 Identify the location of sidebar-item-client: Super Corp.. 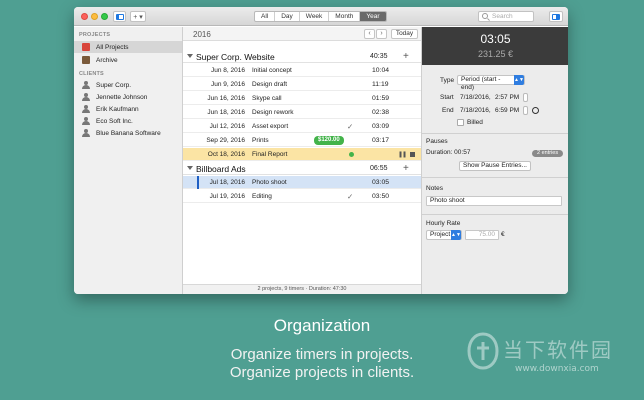
(128, 85).